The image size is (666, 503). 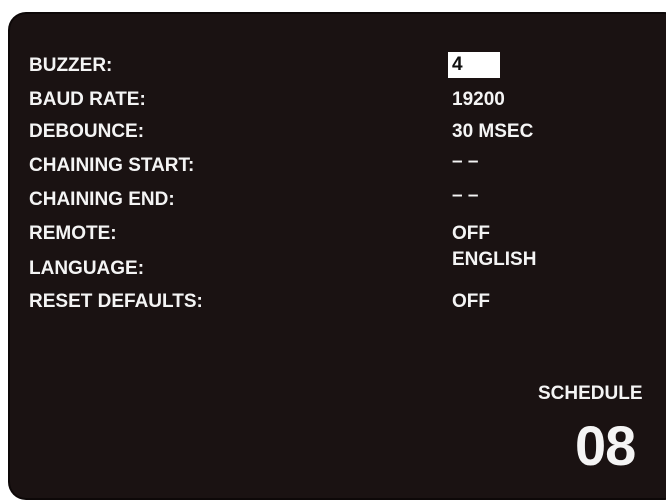 What do you see at coordinates (465, 196) in the screenshot?
I see `chaining-end-value: – –` at bounding box center [465, 196].